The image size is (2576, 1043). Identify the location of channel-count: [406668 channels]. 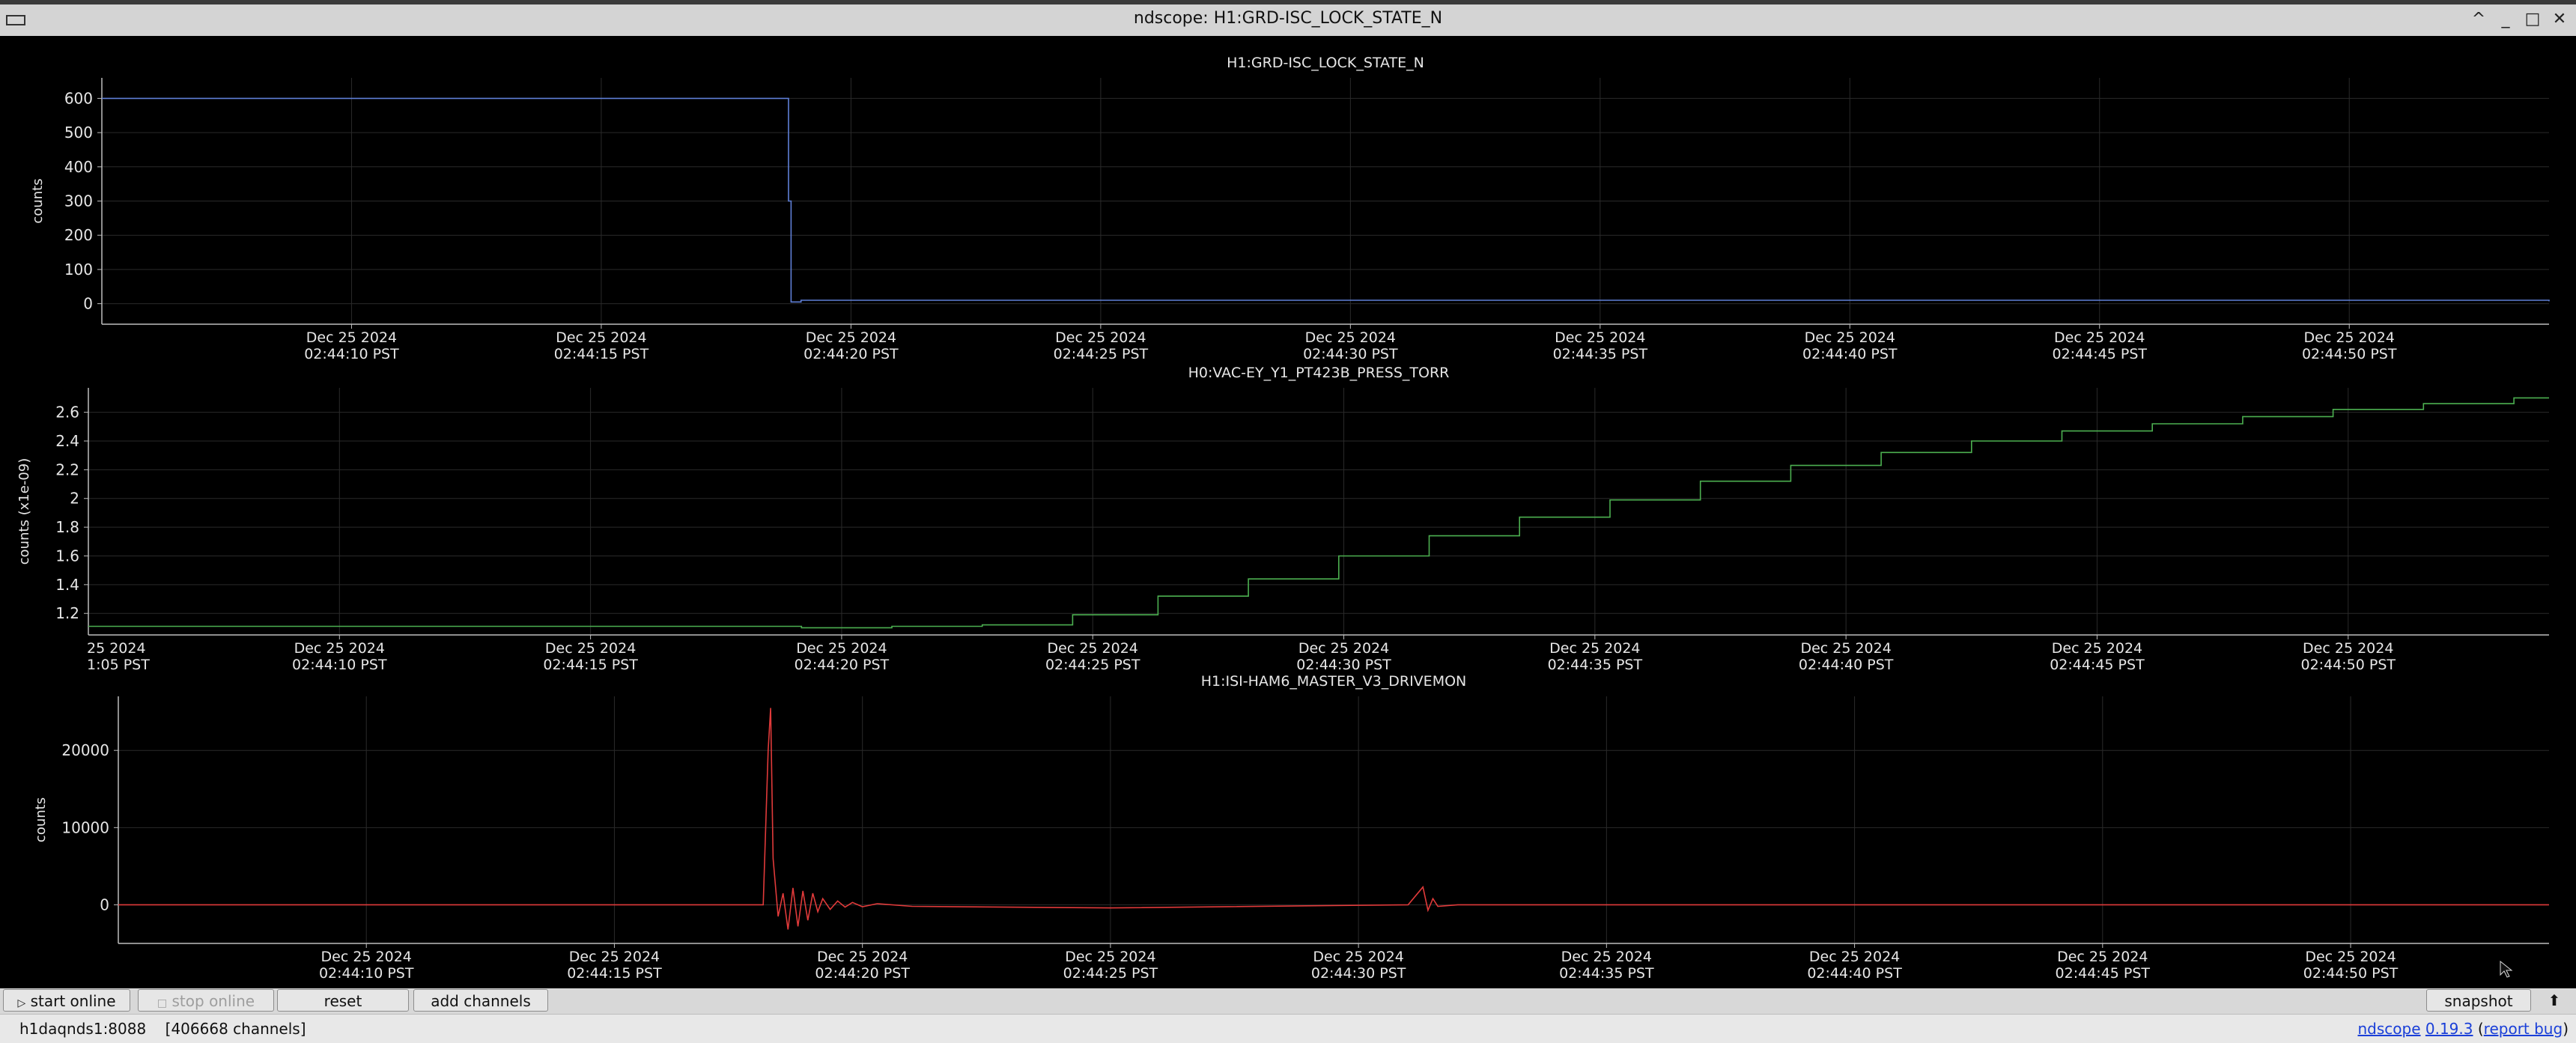
(235, 1029).